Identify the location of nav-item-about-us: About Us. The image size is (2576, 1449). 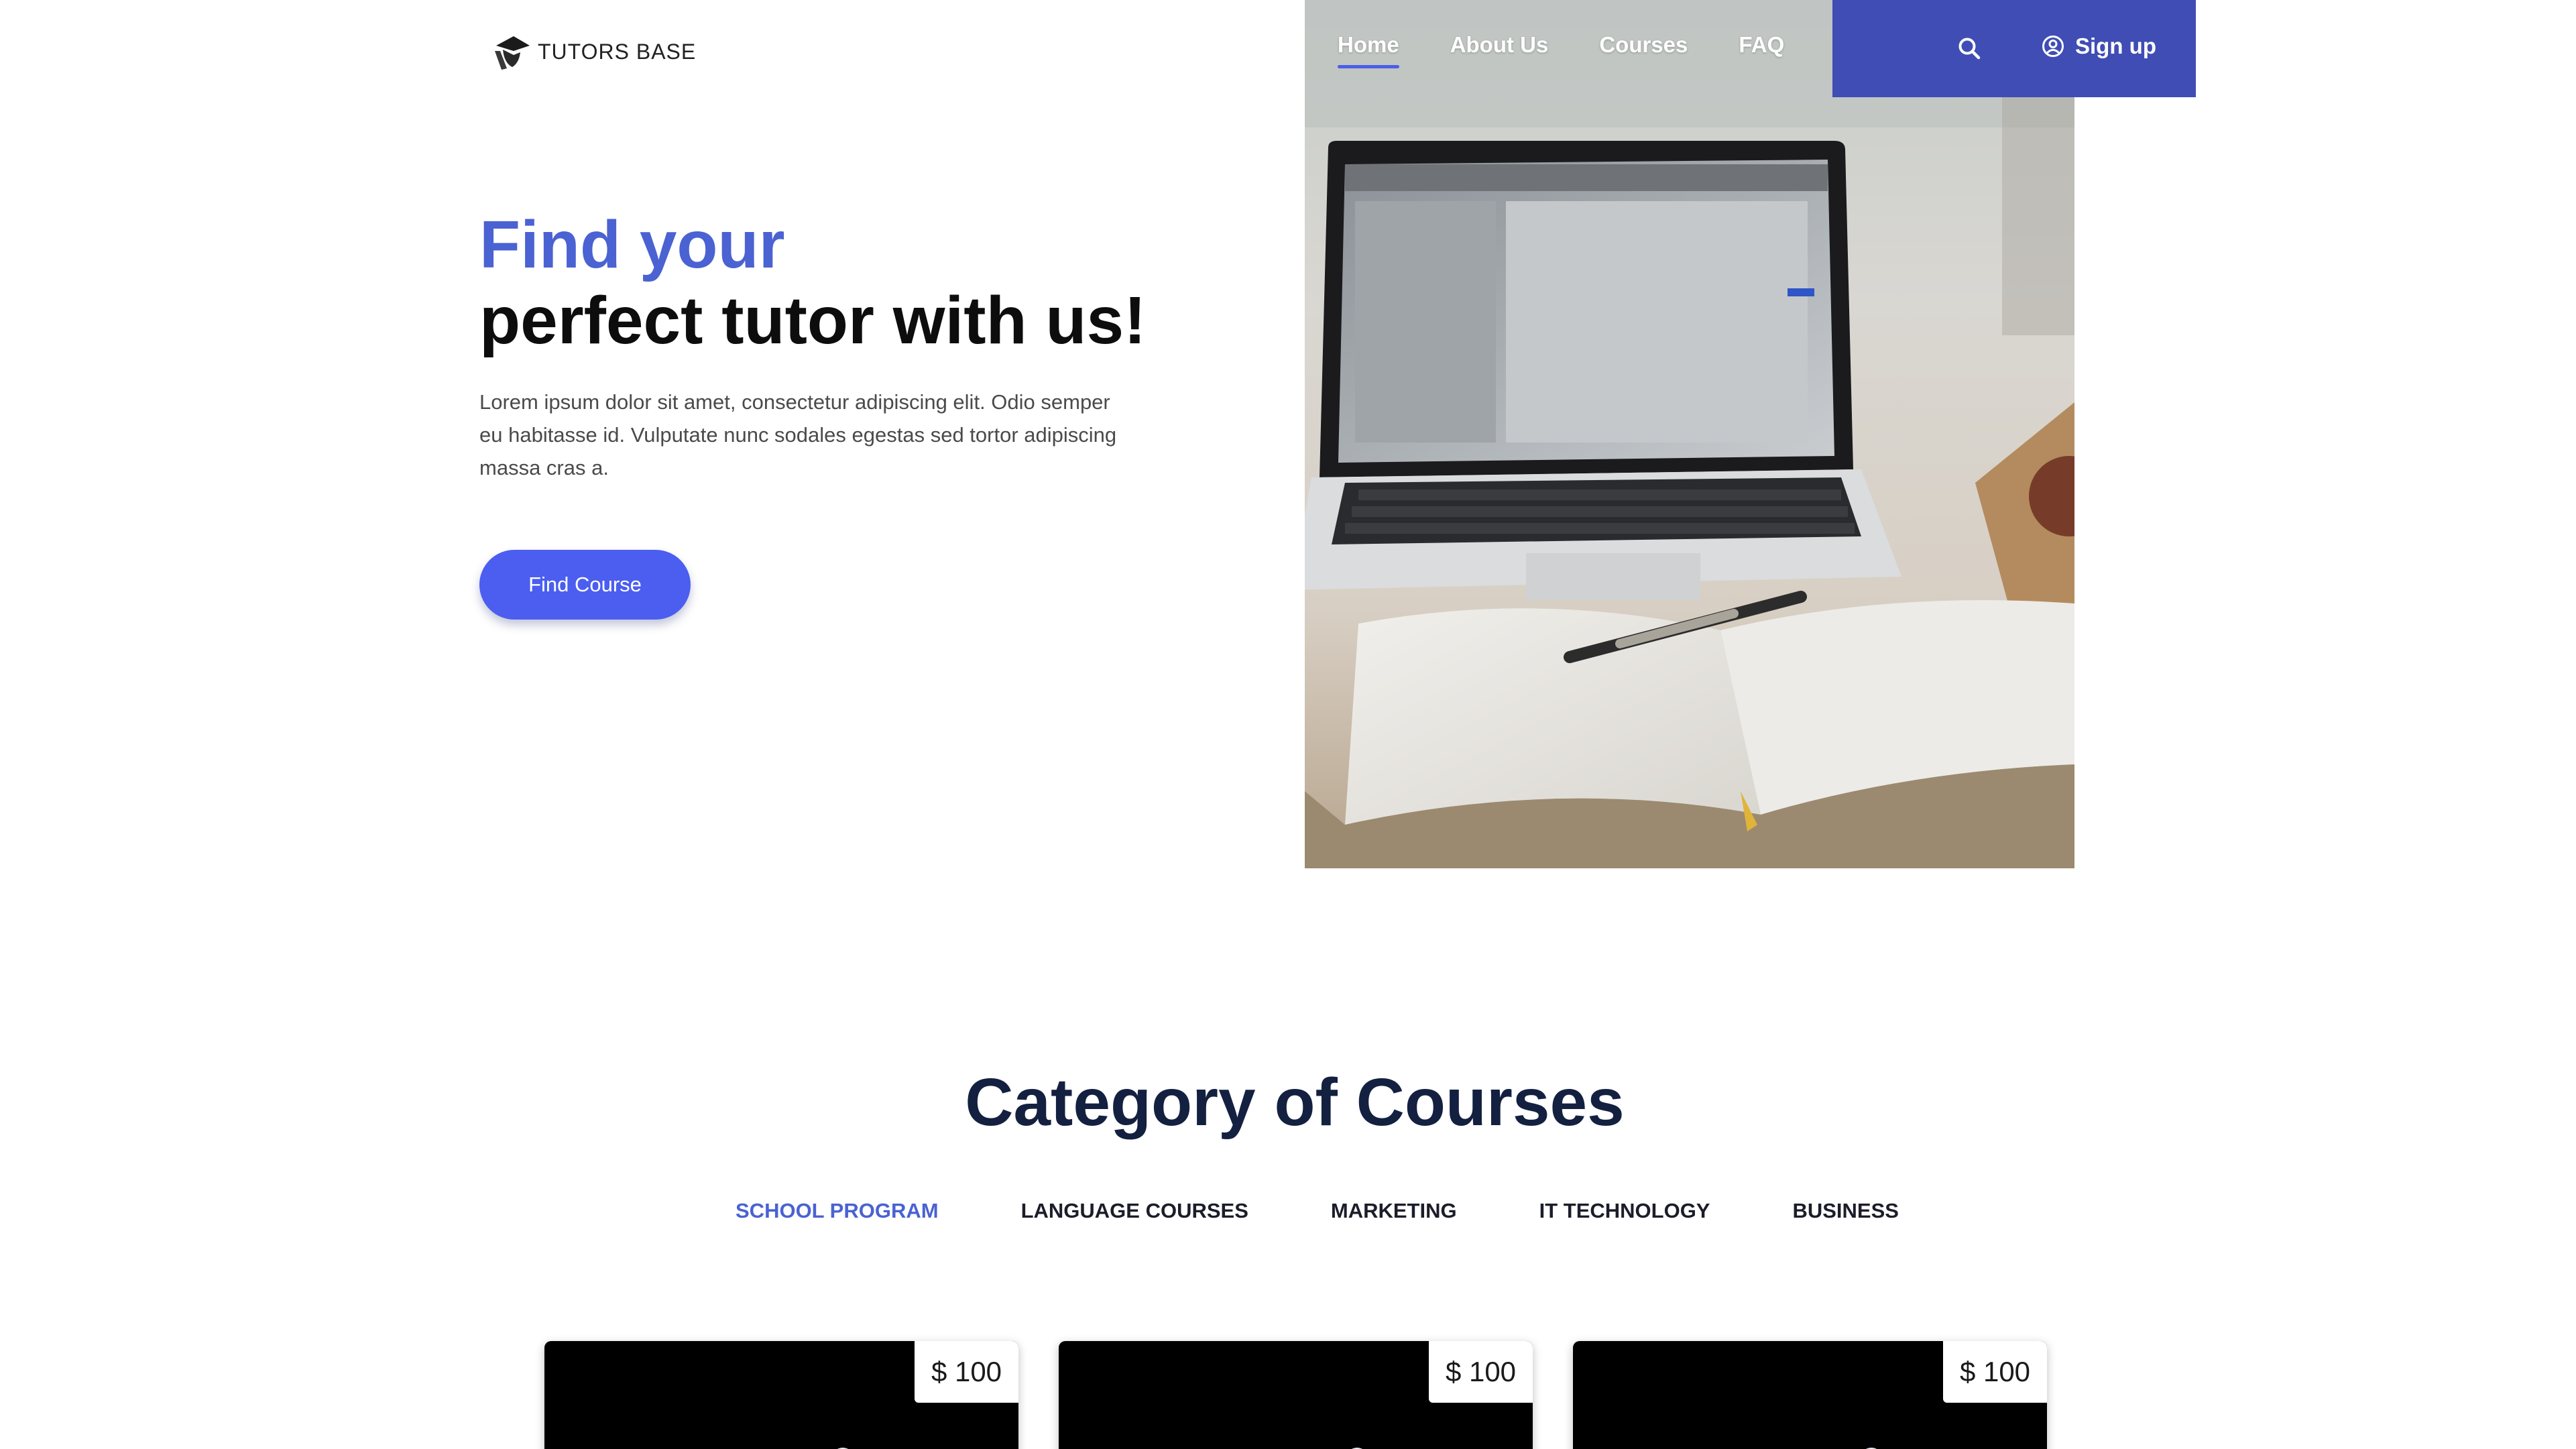
(1499, 45).